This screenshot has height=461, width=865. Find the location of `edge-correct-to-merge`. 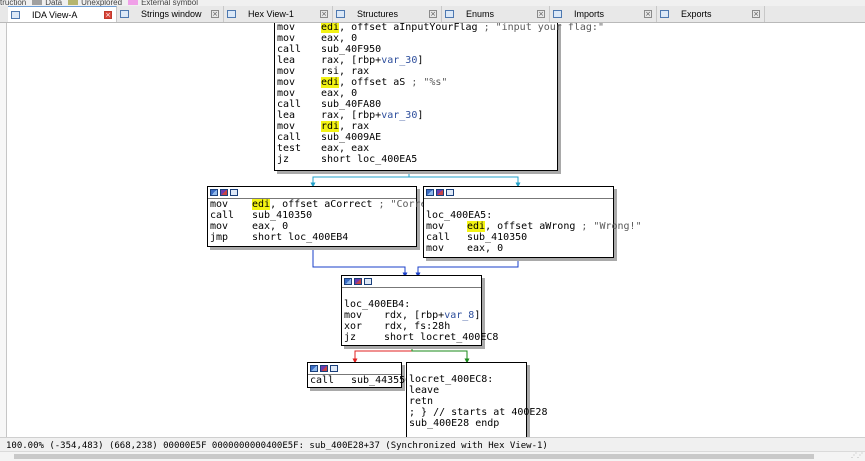

edge-correct-to-merge is located at coordinates (360, 262).